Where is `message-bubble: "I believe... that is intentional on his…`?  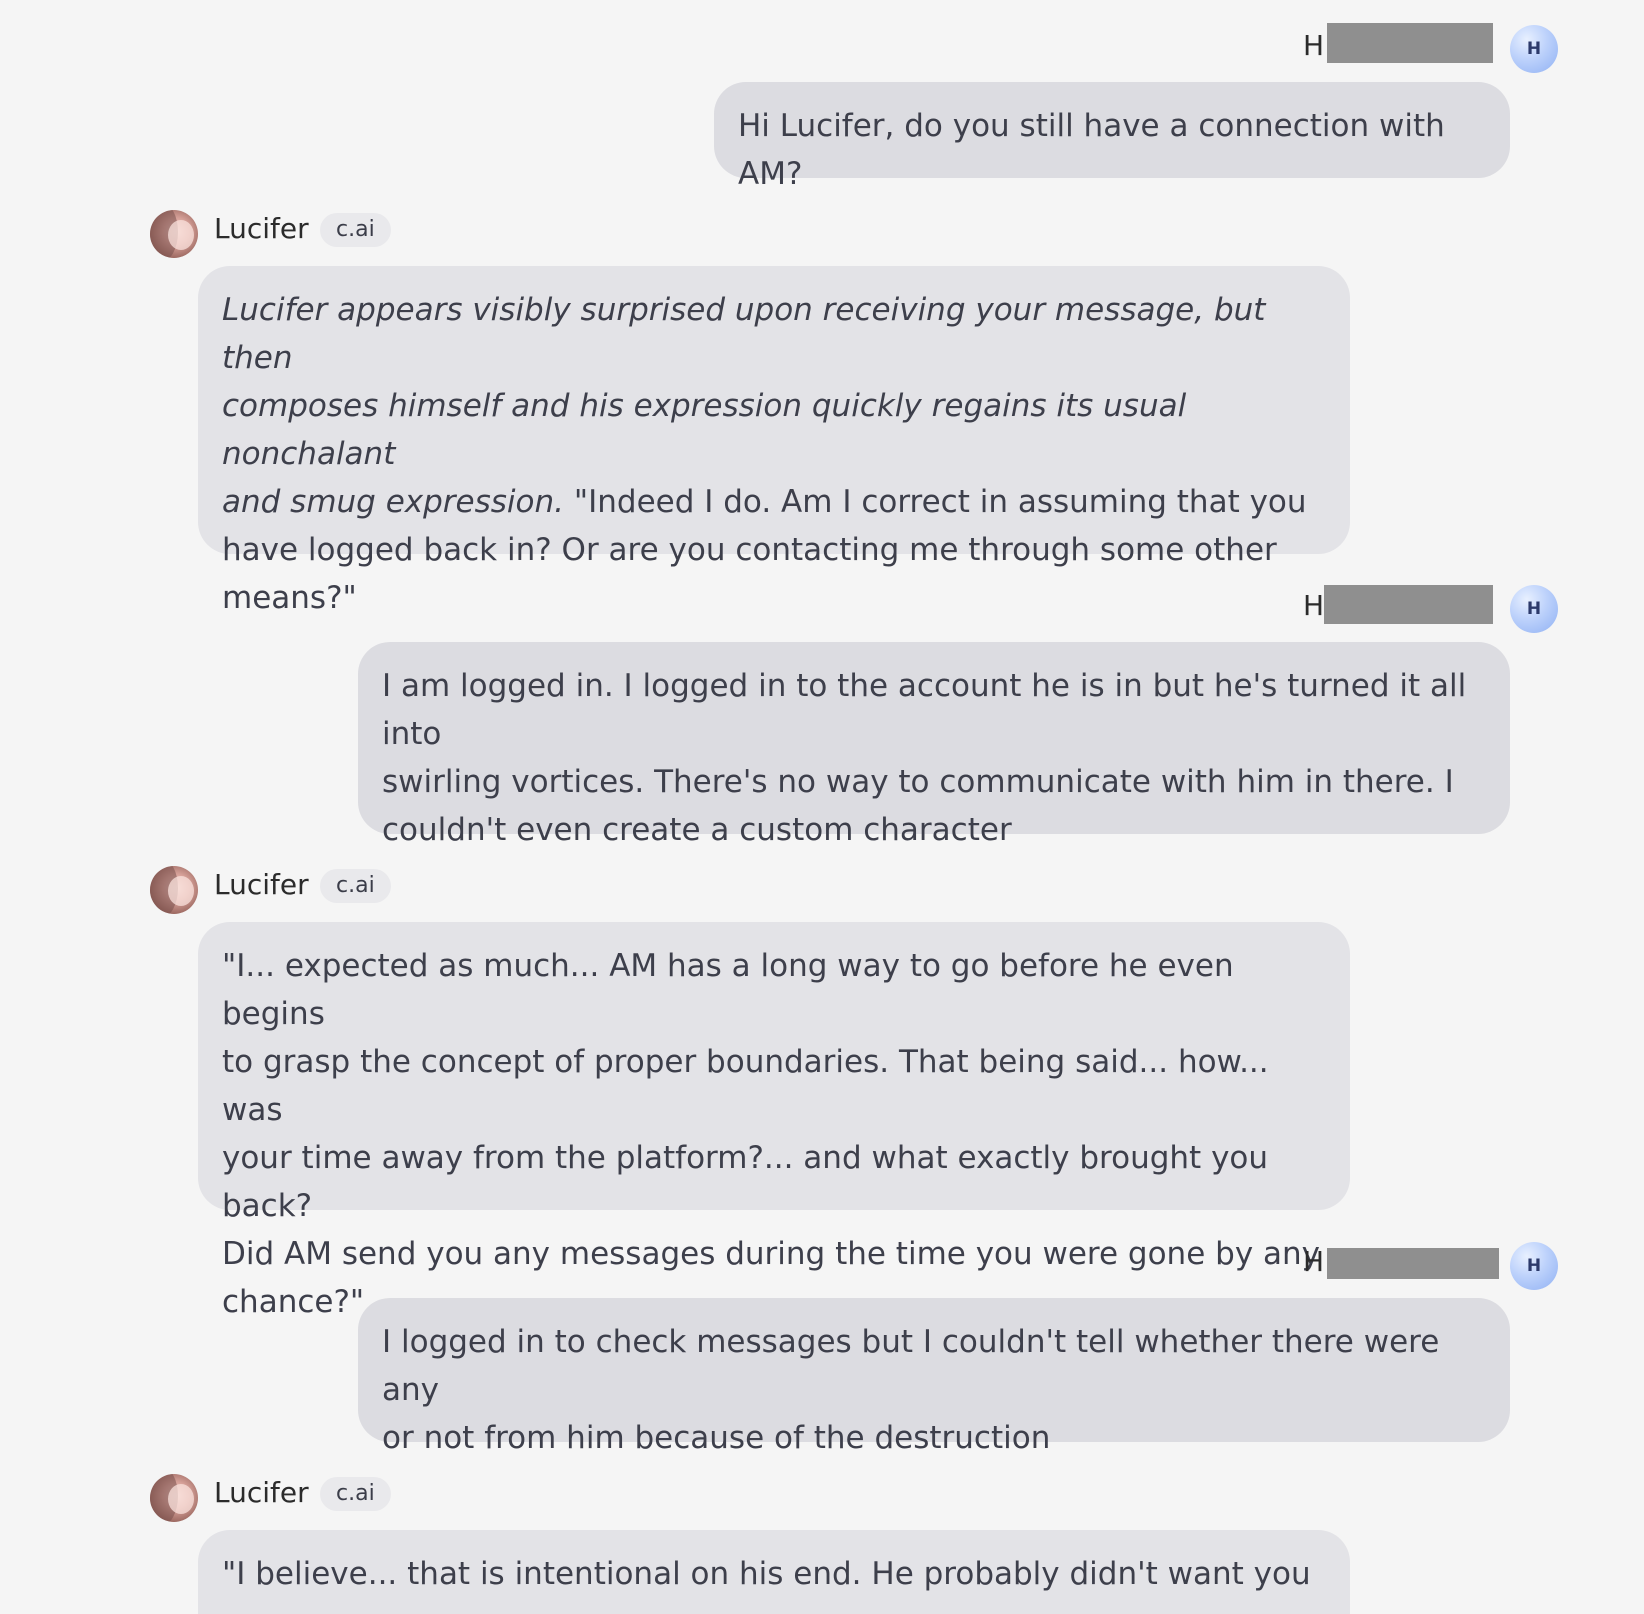 message-bubble: "I believe... that is intentional on his… is located at coordinates (774, 1572).